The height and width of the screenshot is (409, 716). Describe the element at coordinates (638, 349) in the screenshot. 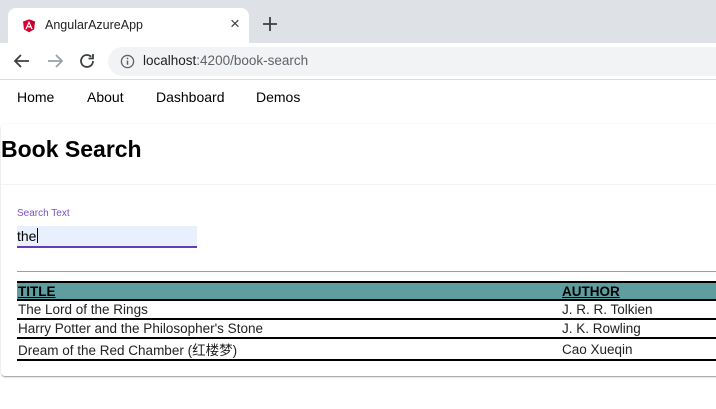

I see `cell-author: Cao Xueqin` at that location.